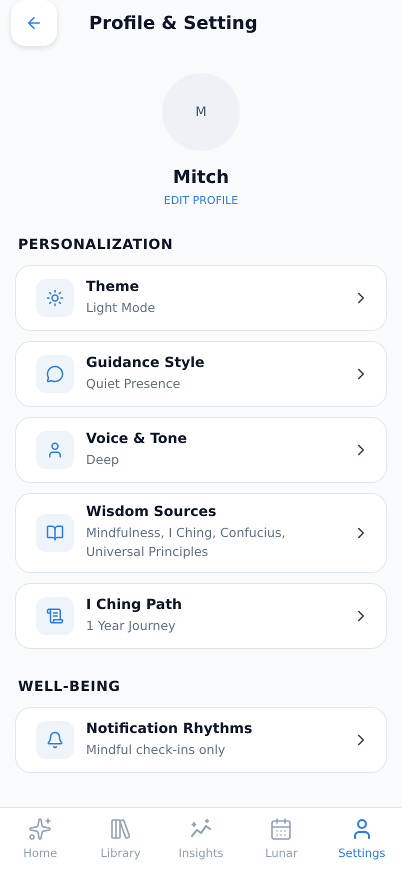  I want to click on setting-row: I Ching Path 1 Year Journey, so click(201, 615).